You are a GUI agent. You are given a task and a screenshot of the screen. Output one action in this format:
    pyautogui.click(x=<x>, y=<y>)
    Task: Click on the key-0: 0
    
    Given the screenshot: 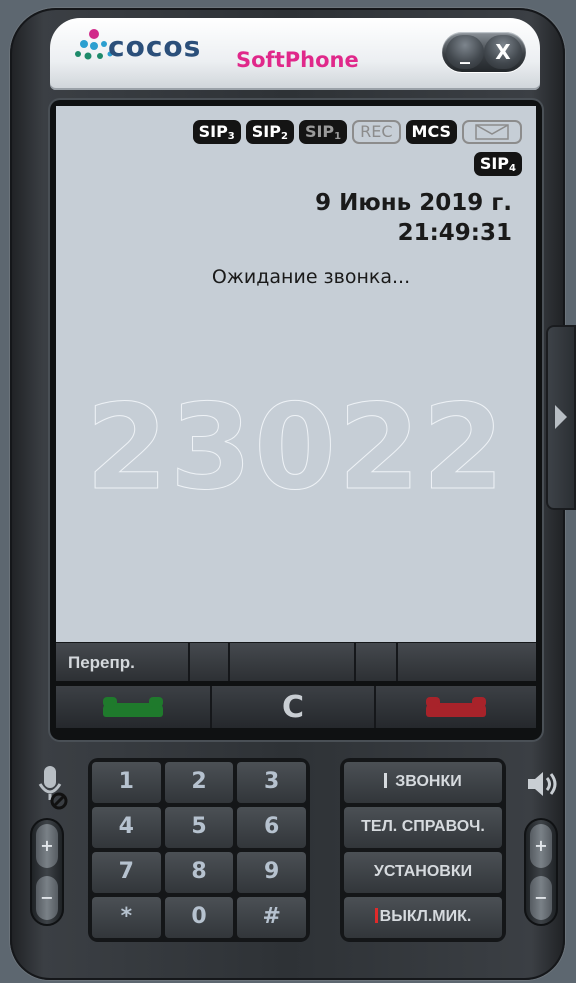 What is the action you would take?
    pyautogui.click(x=199, y=917)
    